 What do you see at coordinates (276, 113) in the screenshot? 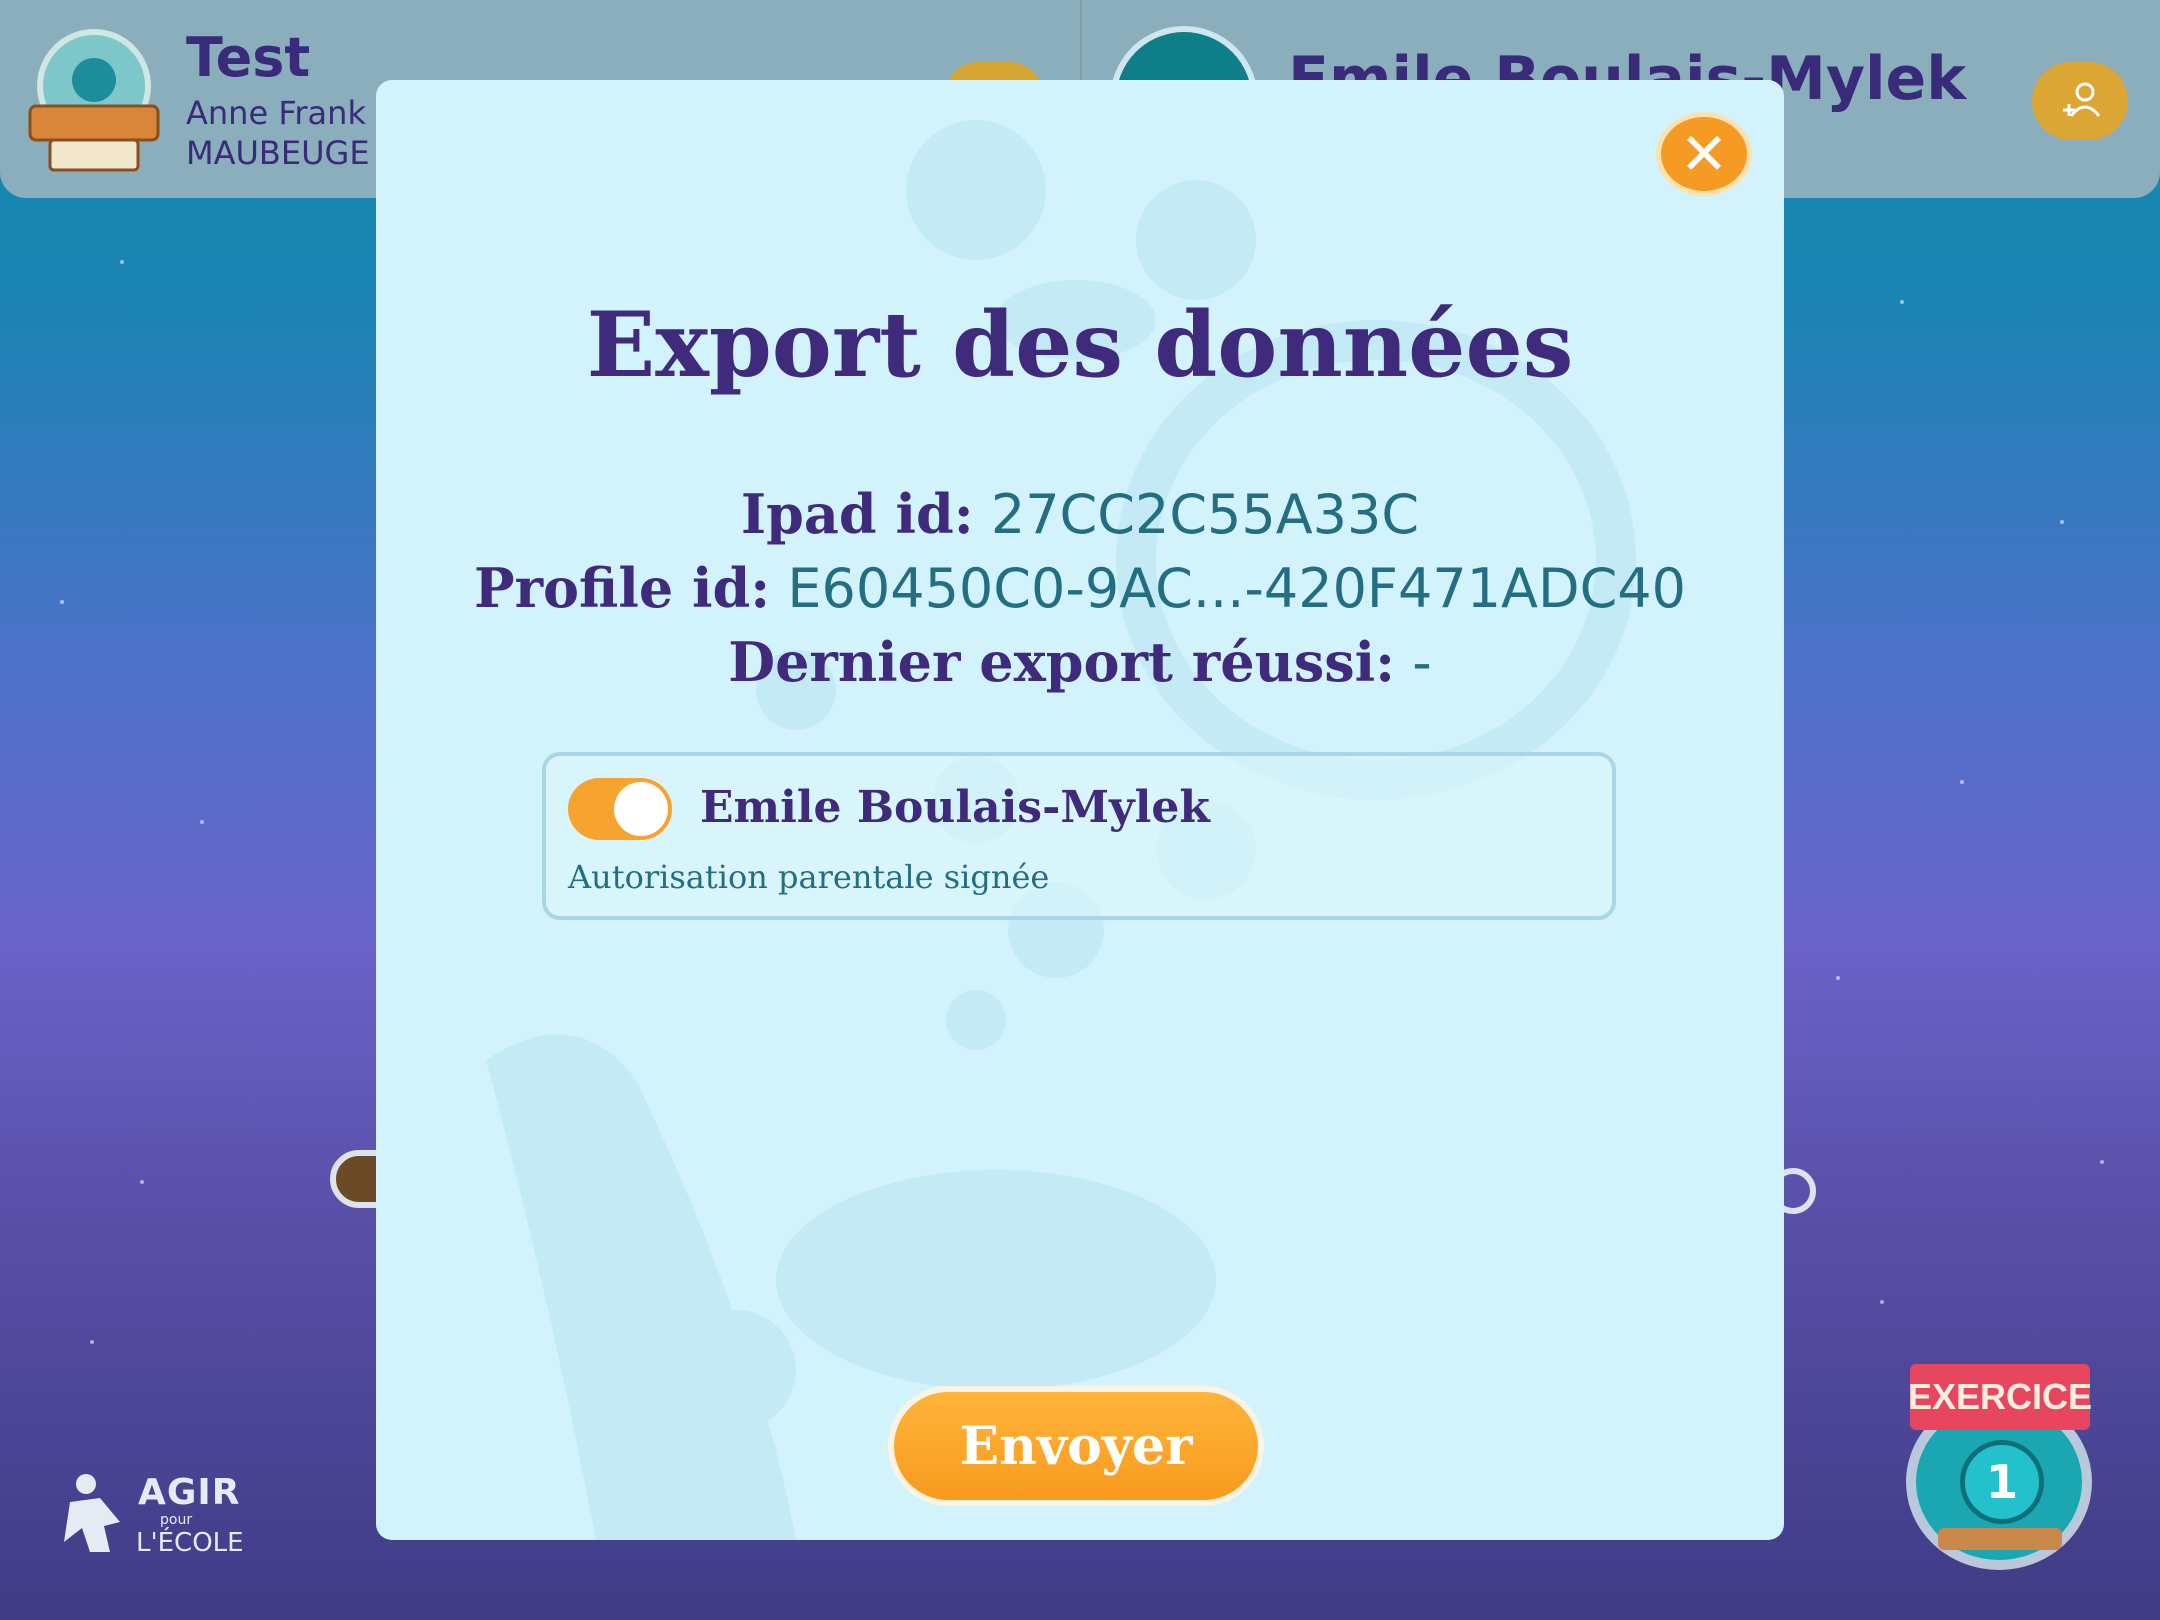
I see `school-line-1: Anne Frank` at bounding box center [276, 113].